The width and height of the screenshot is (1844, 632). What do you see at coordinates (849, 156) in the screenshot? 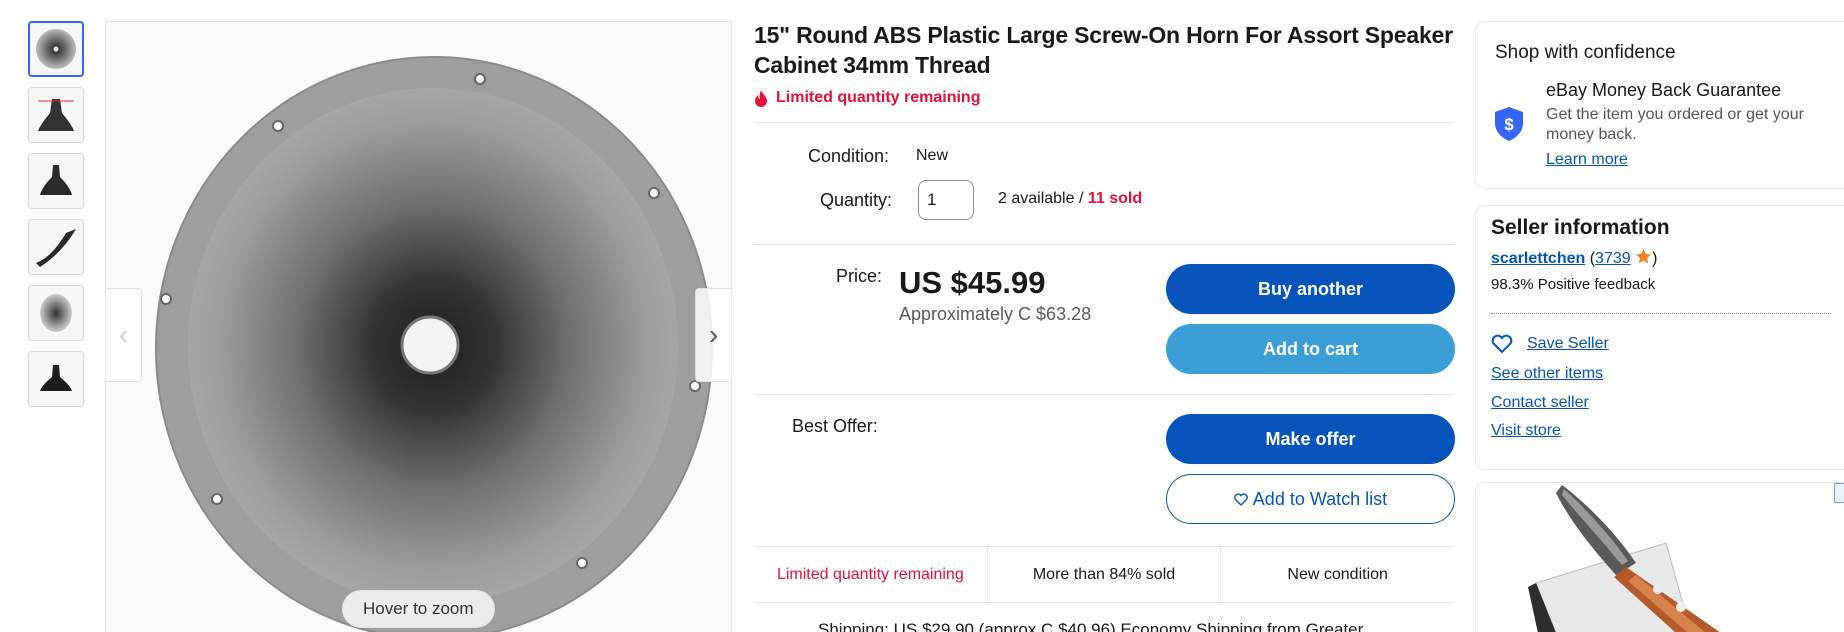
I see `condition-label: Condition:` at bounding box center [849, 156].